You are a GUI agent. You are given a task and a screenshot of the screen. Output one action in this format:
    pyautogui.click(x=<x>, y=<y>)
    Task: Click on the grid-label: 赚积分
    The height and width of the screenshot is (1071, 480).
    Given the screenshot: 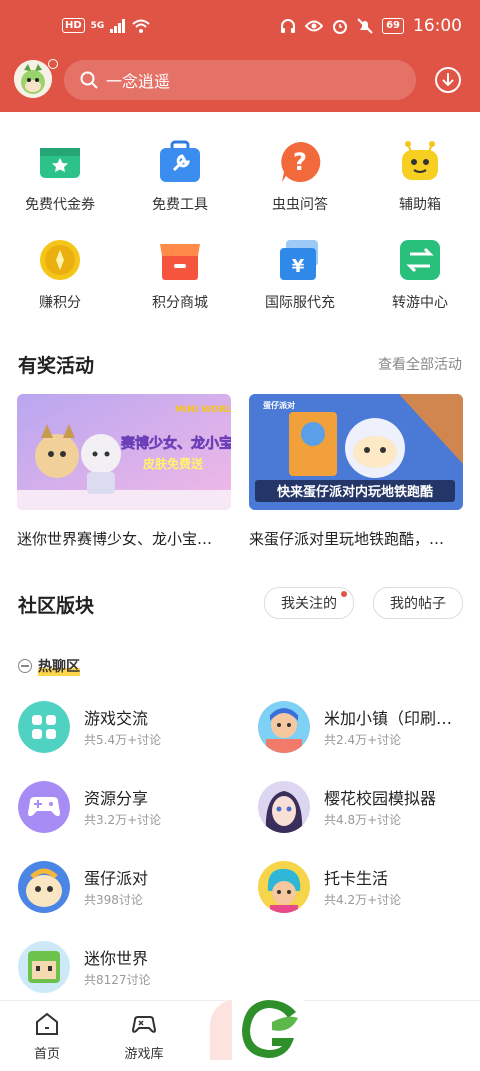 What is the action you would take?
    pyautogui.click(x=60, y=303)
    